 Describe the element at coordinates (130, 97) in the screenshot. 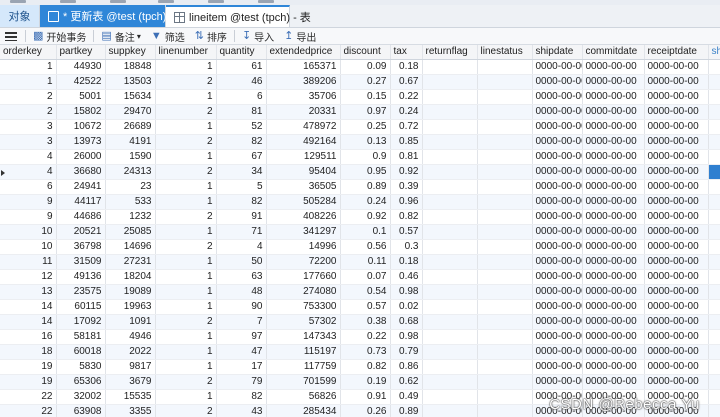

I see `cell-suppkey: 15634` at that location.